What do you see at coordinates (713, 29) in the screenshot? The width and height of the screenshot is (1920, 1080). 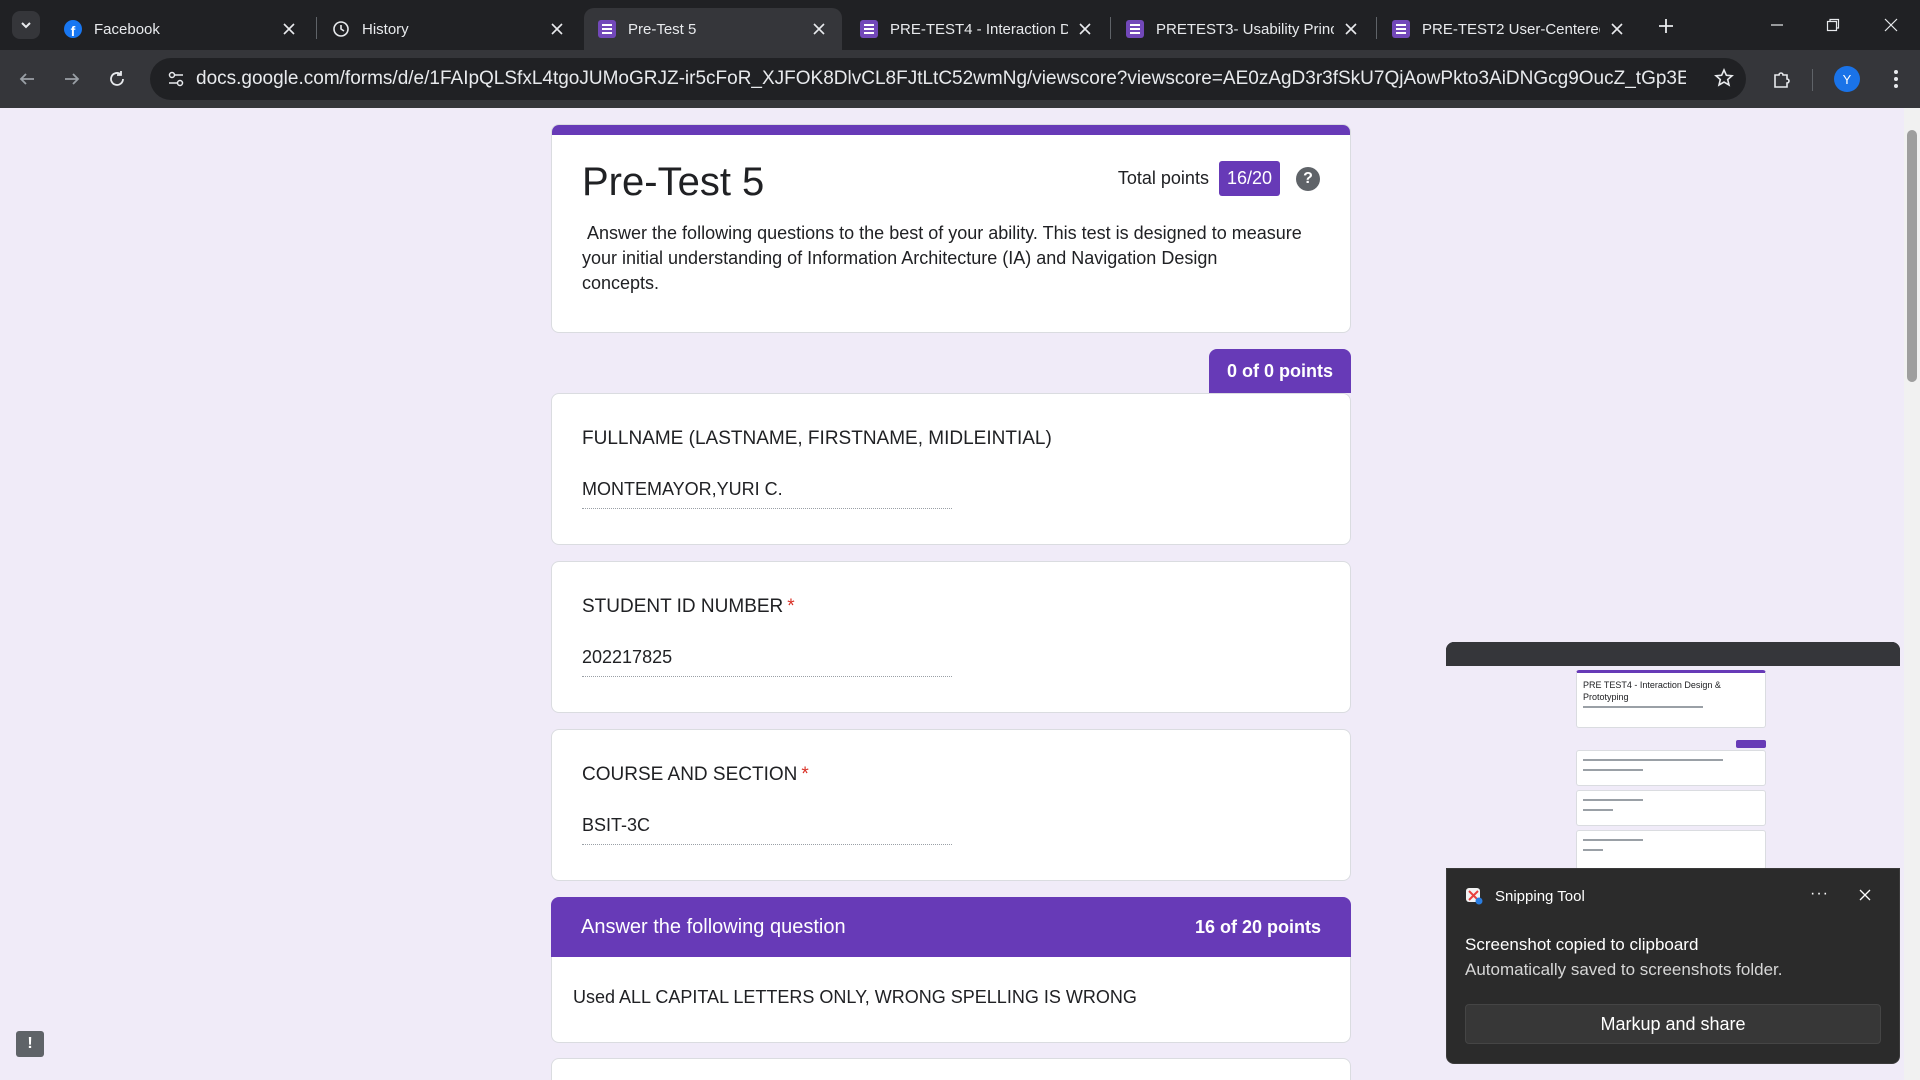 I see `tab-pre-test-5: Pre-Test 5` at bounding box center [713, 29].